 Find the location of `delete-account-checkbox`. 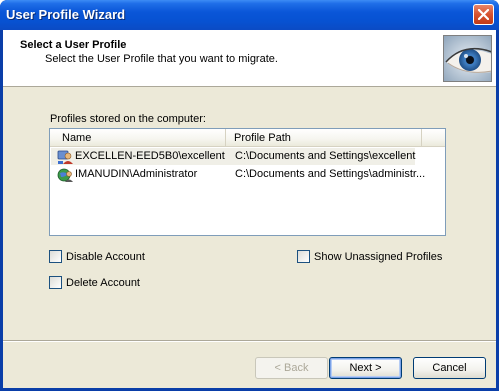

delete-account-checkbox is located at coordinates (55, 282).